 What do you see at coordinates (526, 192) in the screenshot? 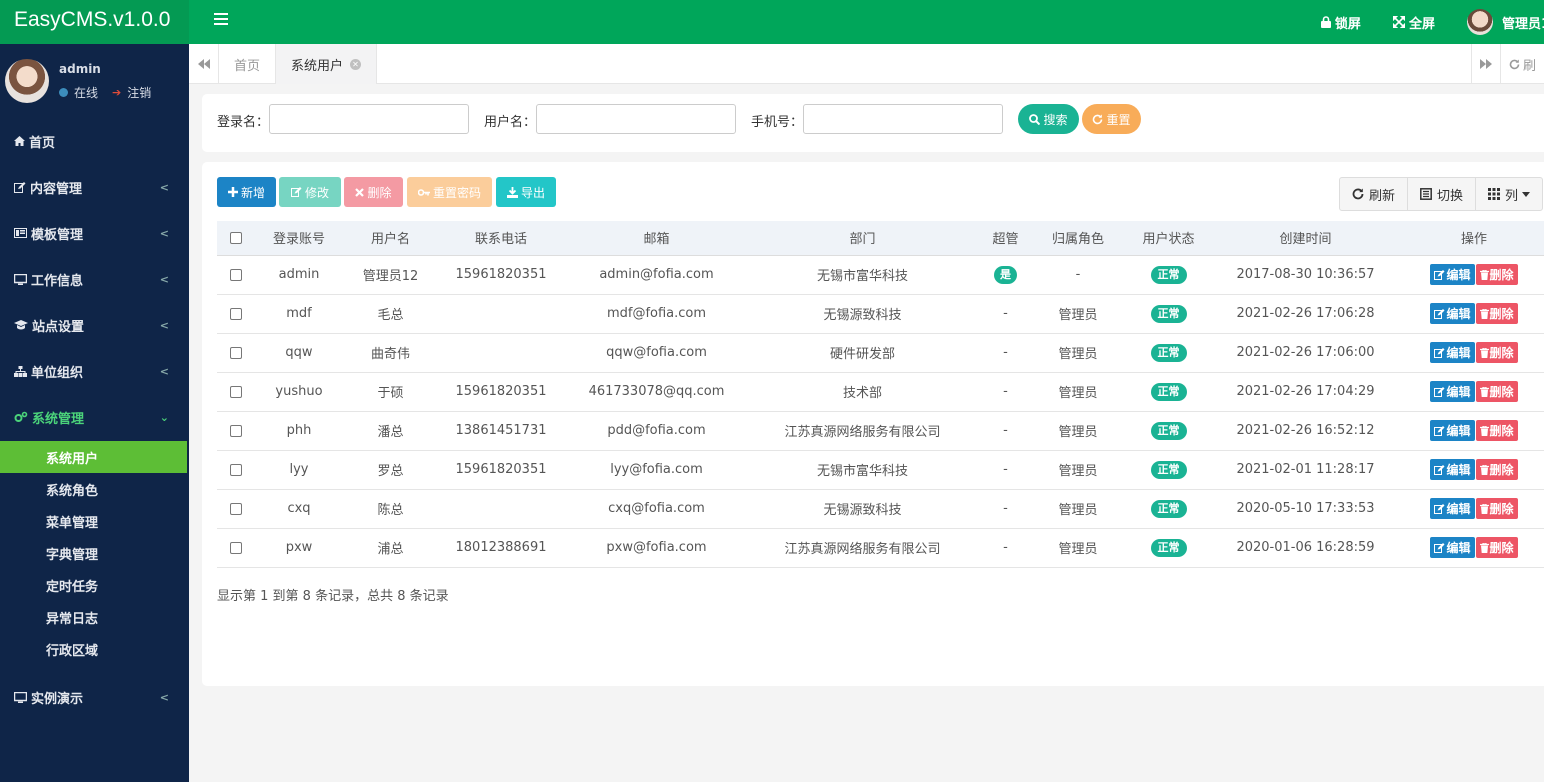
I see `export-button: 导出` at bounding box center [526, 192].